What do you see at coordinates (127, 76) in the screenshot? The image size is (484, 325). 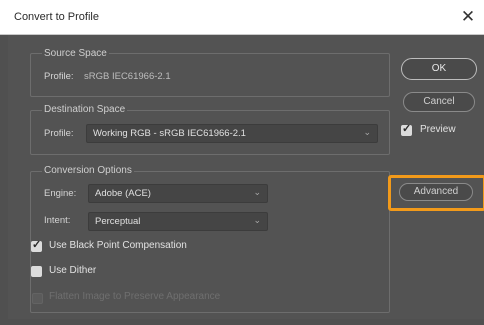 I see `source-profile-value: sRGB IEC61966-2.1` at bounding box center [127, 76].